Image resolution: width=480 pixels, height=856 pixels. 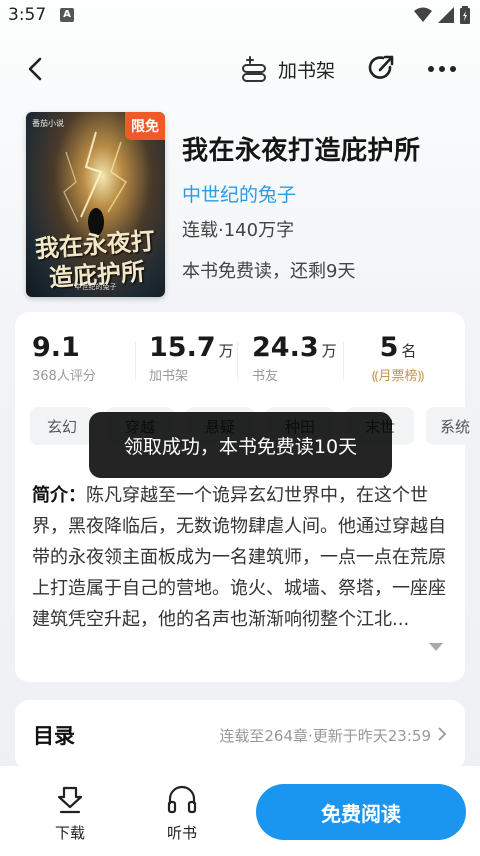 What do you see at coordinates (182, 347) in the screenshot?
I see `shelf-value: 15.7` at bounding box center [182, 347].